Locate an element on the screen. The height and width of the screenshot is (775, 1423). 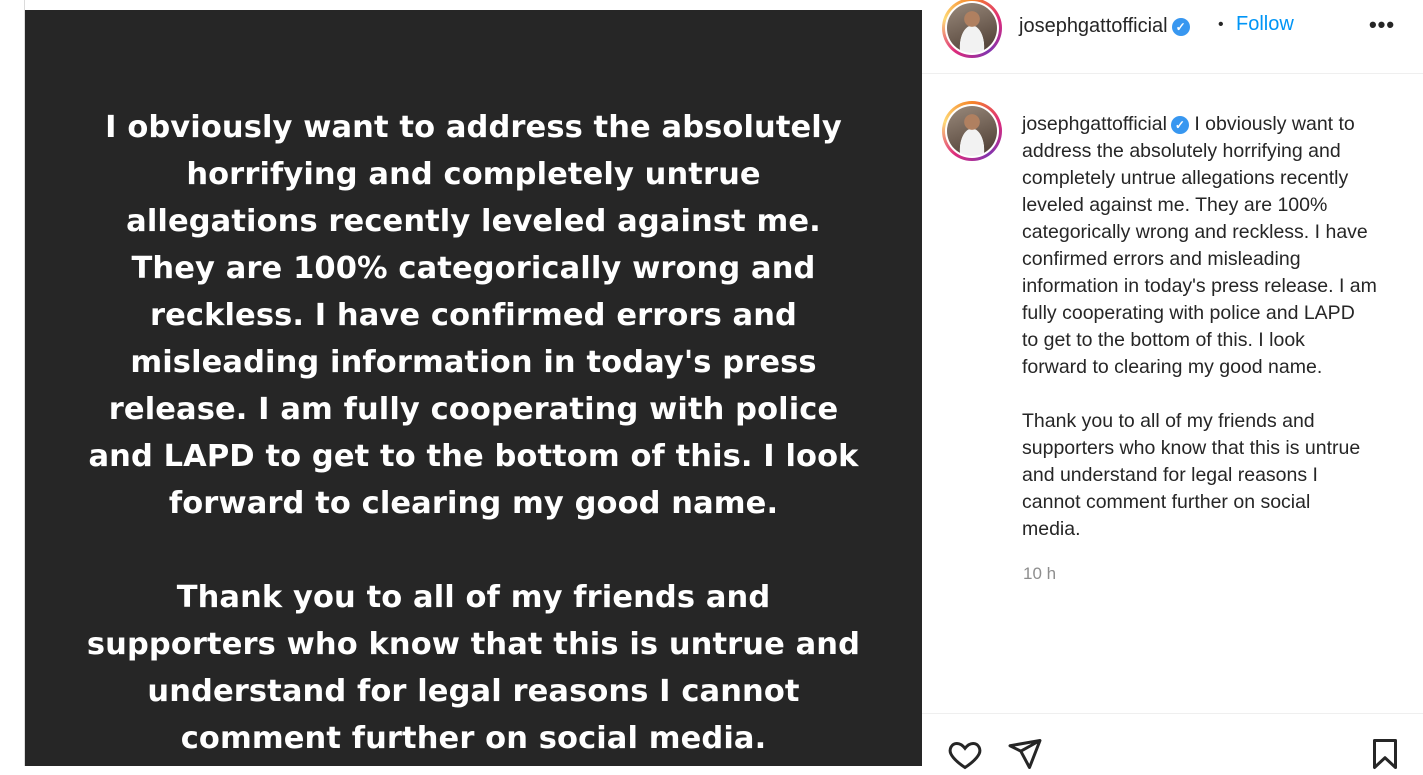
author-username: josephgattofficial ✓ is located at coordinates (1104, 26).